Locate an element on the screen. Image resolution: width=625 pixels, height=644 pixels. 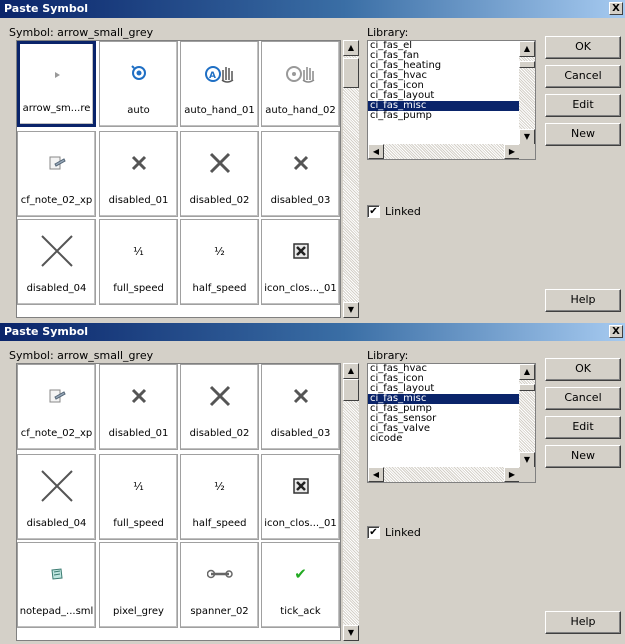
note-icon is located at coordinates (56, 396).